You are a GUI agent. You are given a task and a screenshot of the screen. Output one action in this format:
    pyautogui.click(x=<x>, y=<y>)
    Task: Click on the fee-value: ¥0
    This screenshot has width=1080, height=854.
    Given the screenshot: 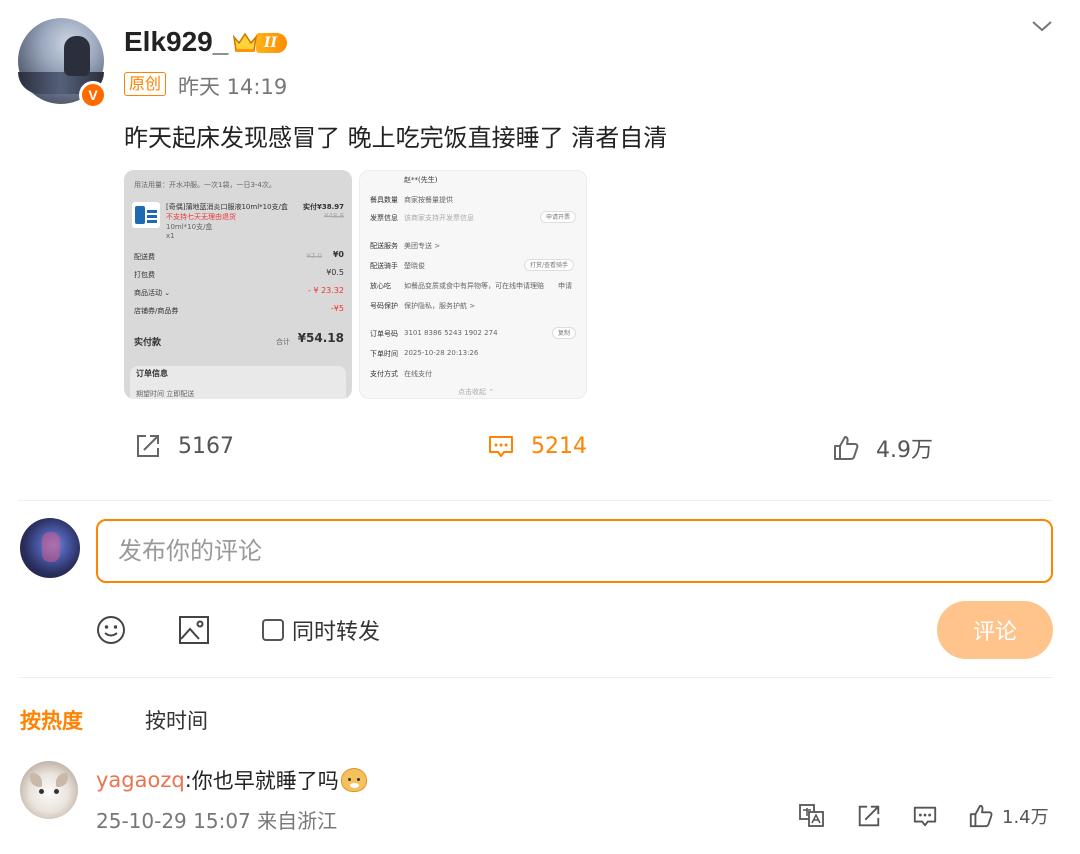 What is the action you would take?
    pyautogui.click(x=338, y=254)
    